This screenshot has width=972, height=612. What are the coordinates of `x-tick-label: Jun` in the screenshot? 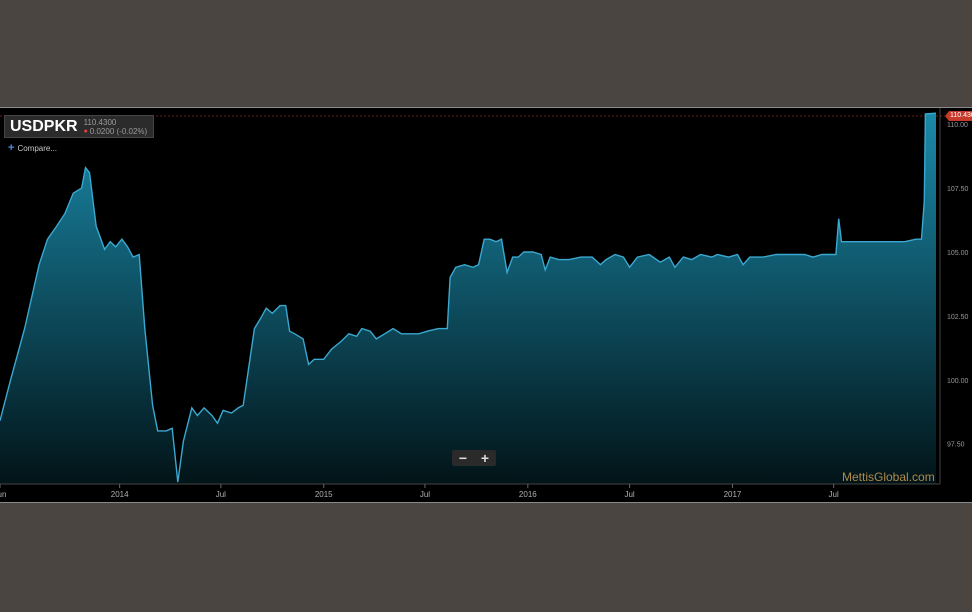 It's located at (3, 494).